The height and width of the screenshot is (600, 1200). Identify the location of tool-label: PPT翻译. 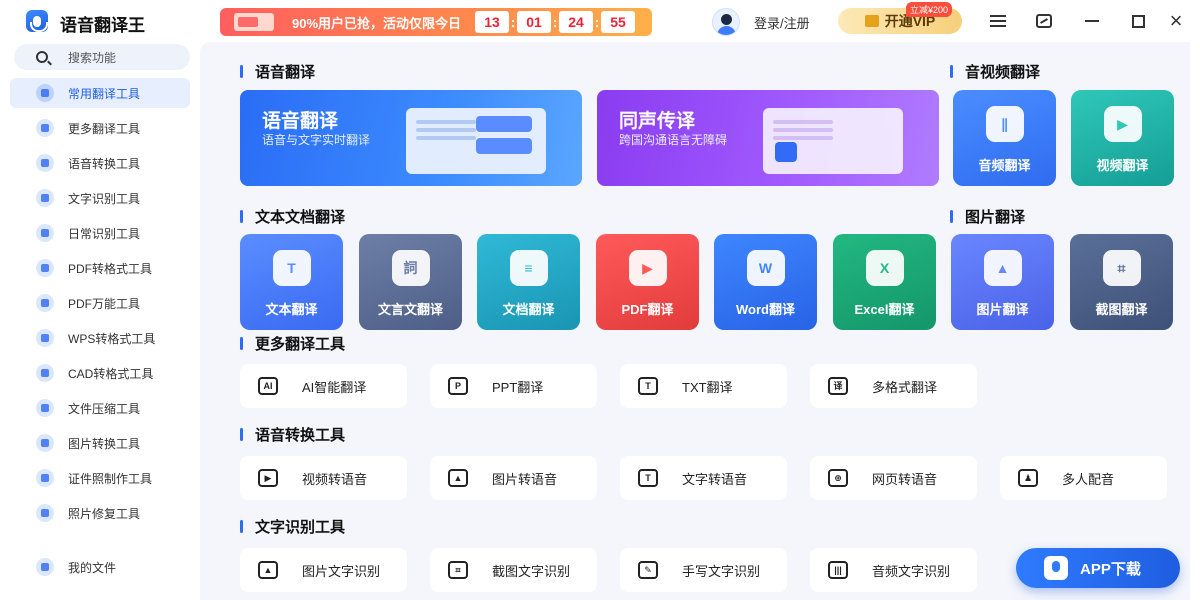
(518, 387).